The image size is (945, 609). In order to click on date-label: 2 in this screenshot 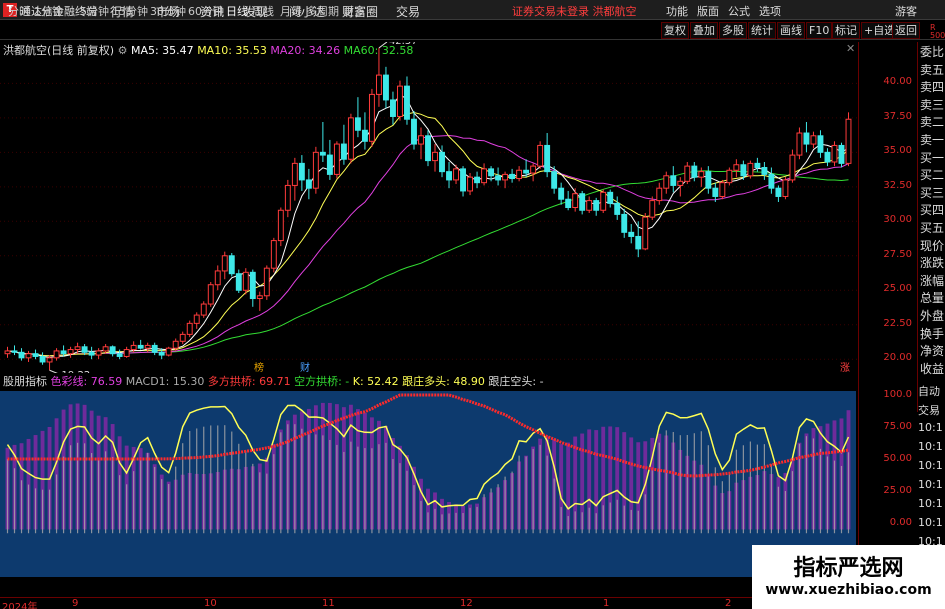, I will do `click(728, 603)`.